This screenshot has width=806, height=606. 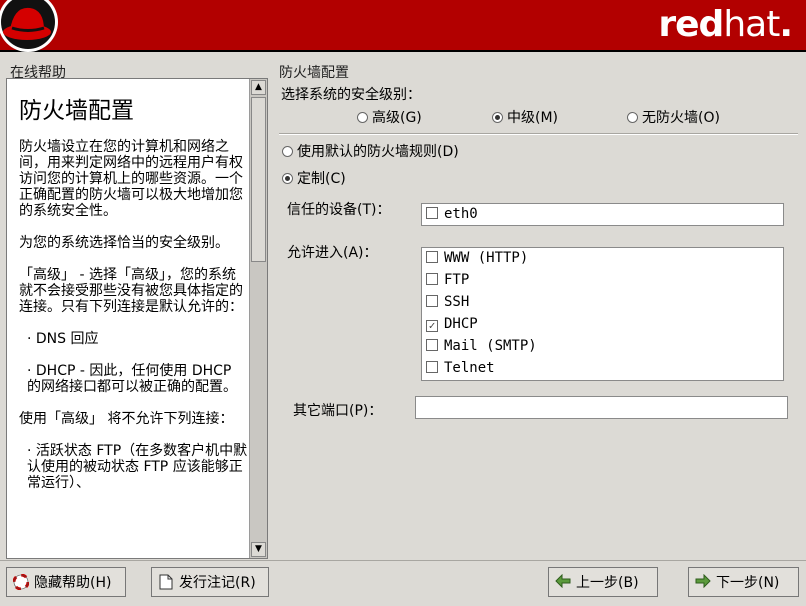 What do you see at coordinates (525, 117) in the screenshot?
I see `radio-level-medium: 中级(M)` at bounding box center [525, 117].